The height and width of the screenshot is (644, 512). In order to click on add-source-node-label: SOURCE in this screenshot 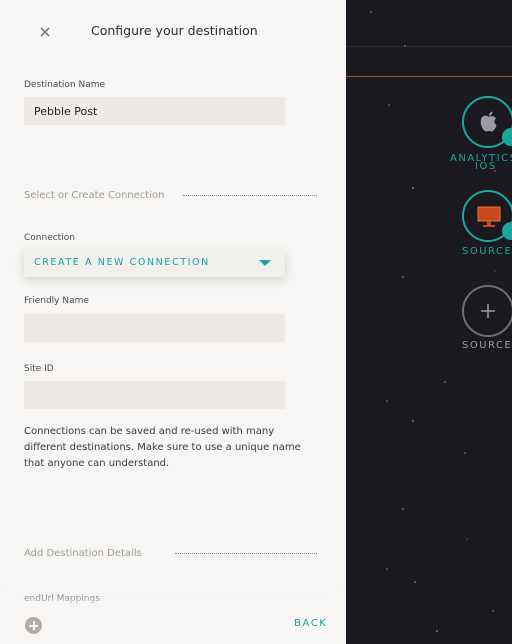, I will do `click(487, 345)`.